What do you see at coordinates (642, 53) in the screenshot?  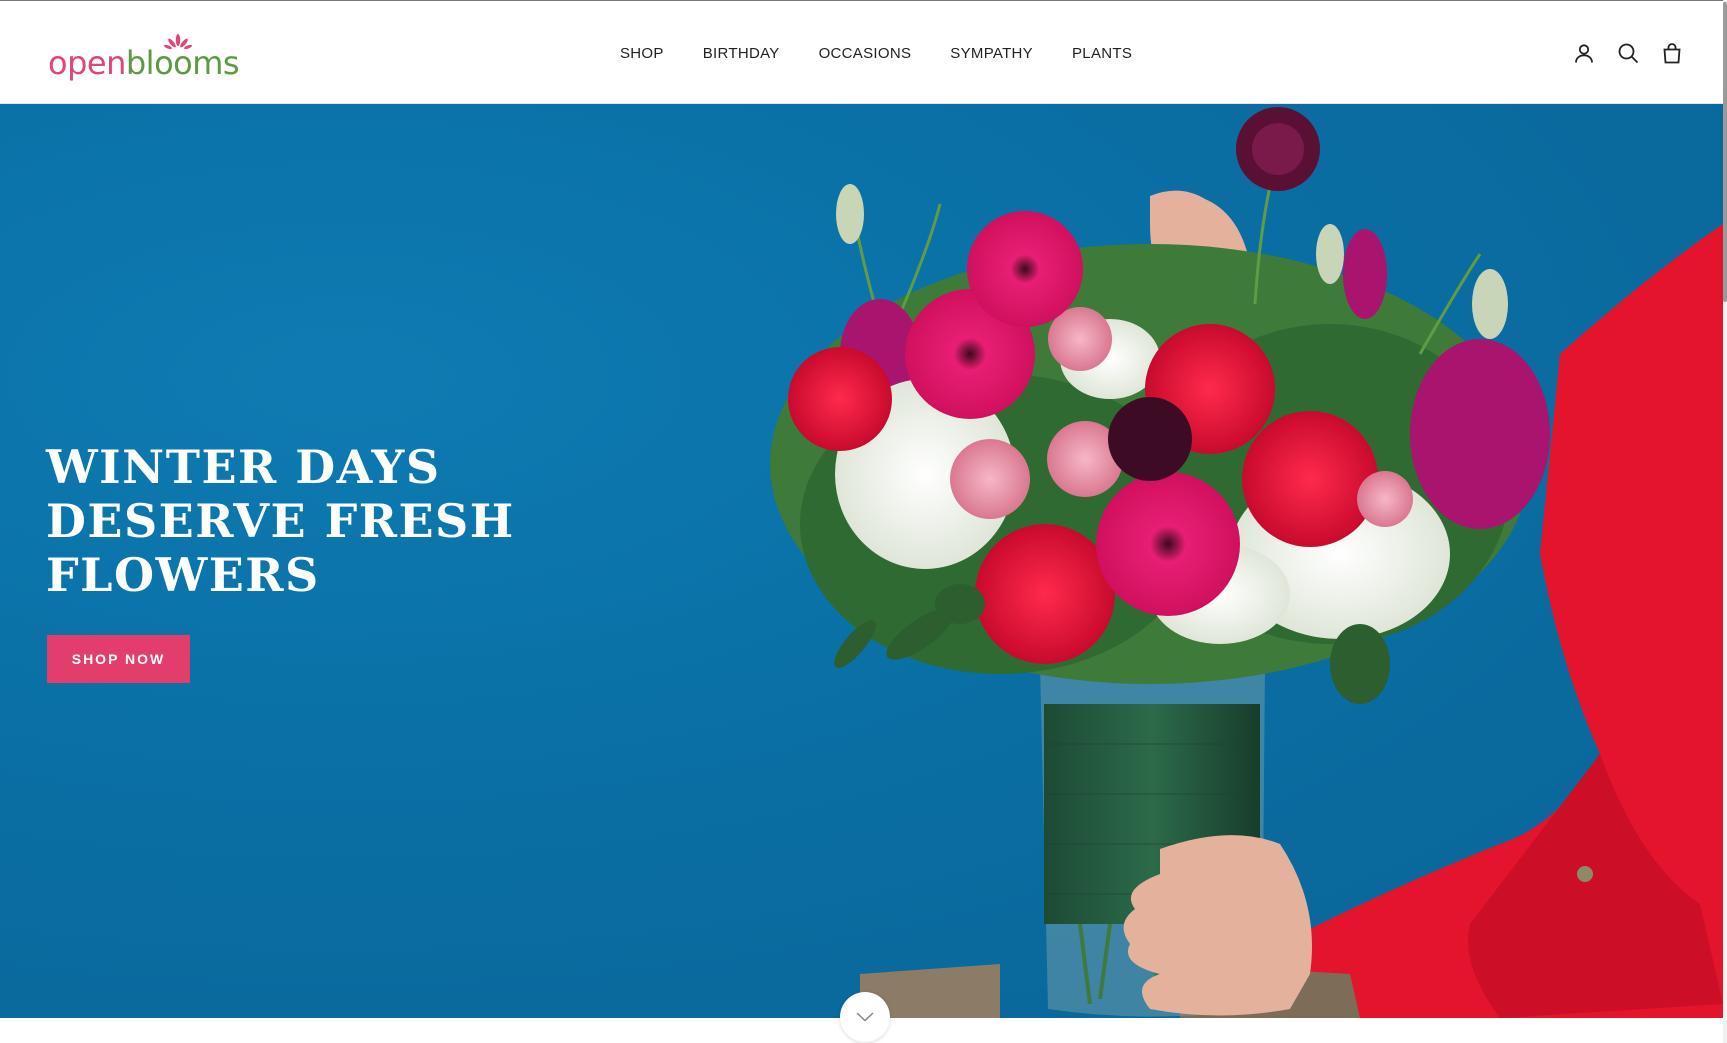 I see `nav-shop: SHOP` at bounding box center [642, 53].